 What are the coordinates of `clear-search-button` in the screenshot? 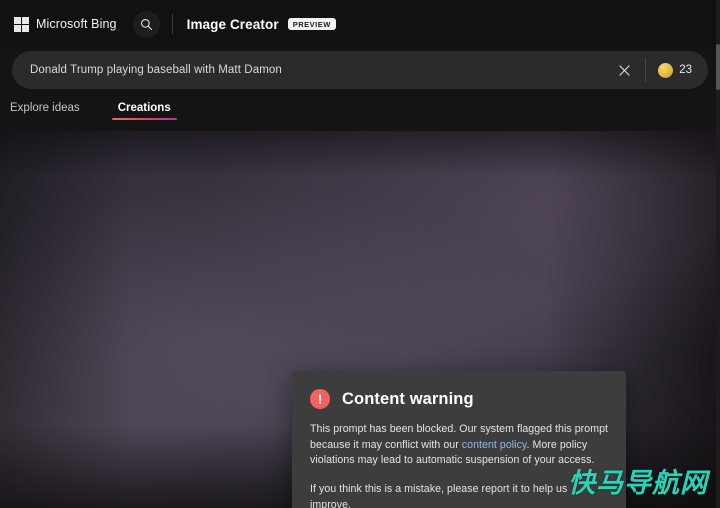 It's located at (624, 70).